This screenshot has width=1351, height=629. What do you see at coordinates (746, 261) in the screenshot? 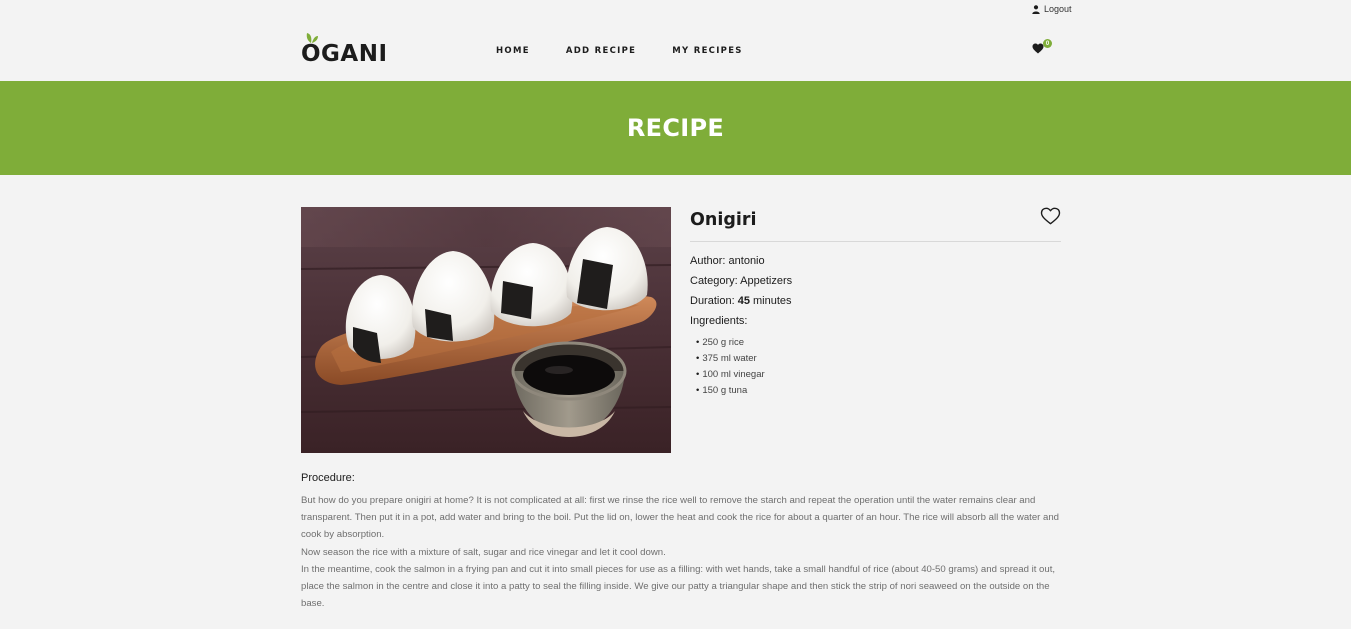
I see `author-value: antonio` at bounding box center [746, 261].